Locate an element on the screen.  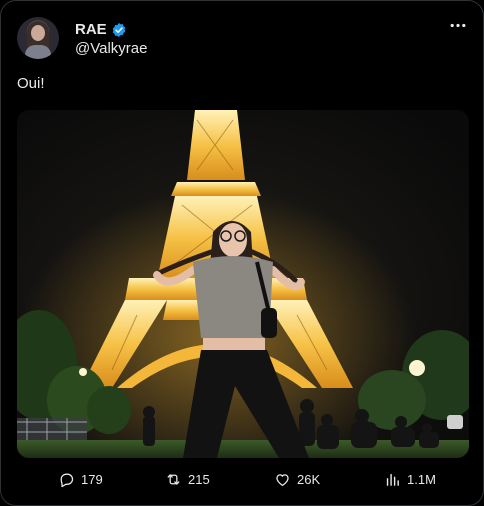
views-button: 1.1M is located at coordinates (410, 479).